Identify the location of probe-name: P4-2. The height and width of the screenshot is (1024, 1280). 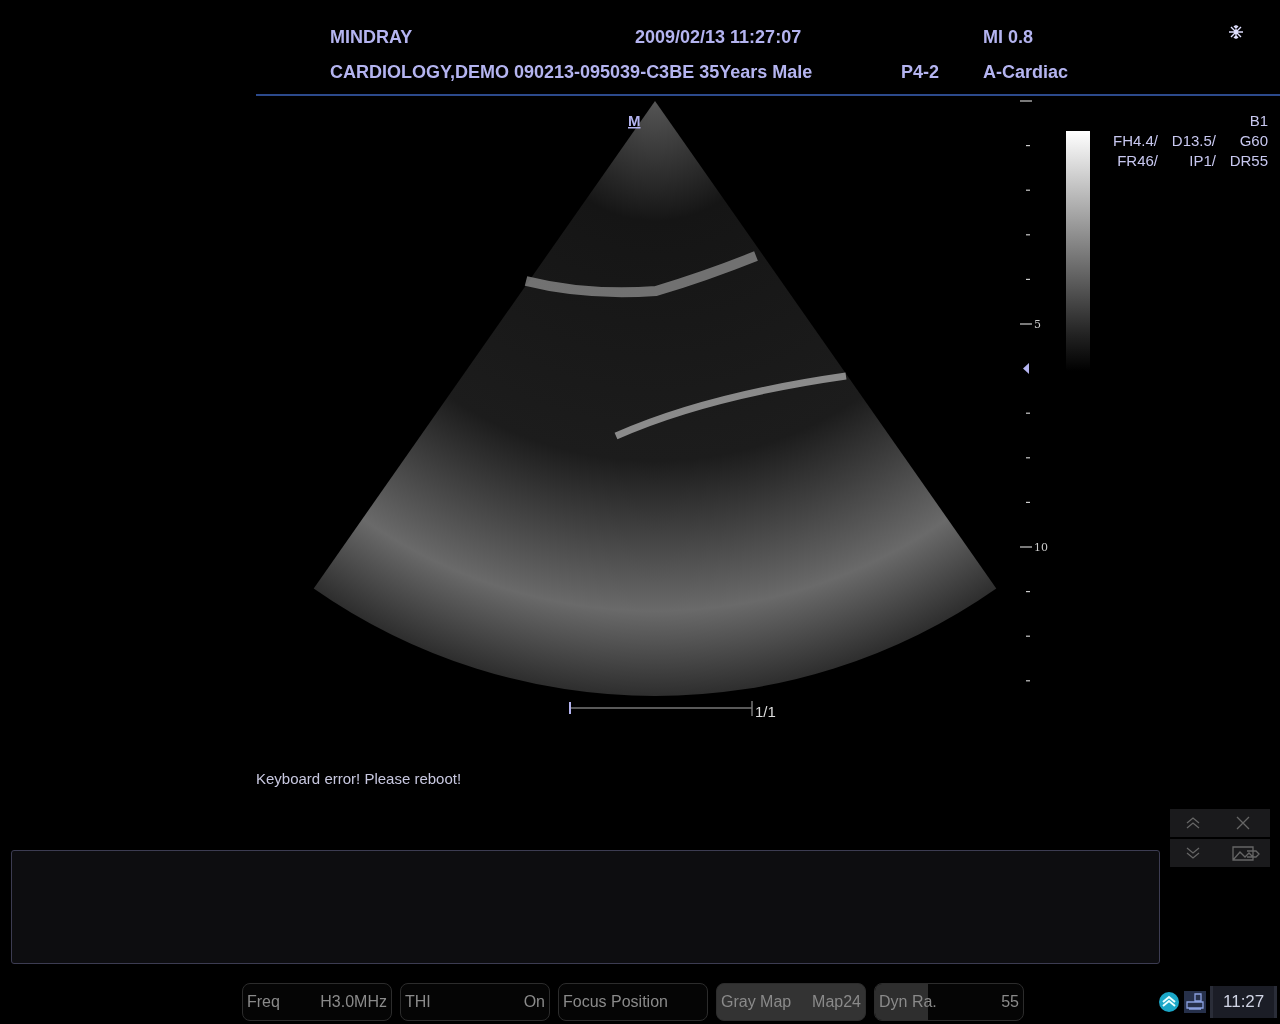
(921, 72).